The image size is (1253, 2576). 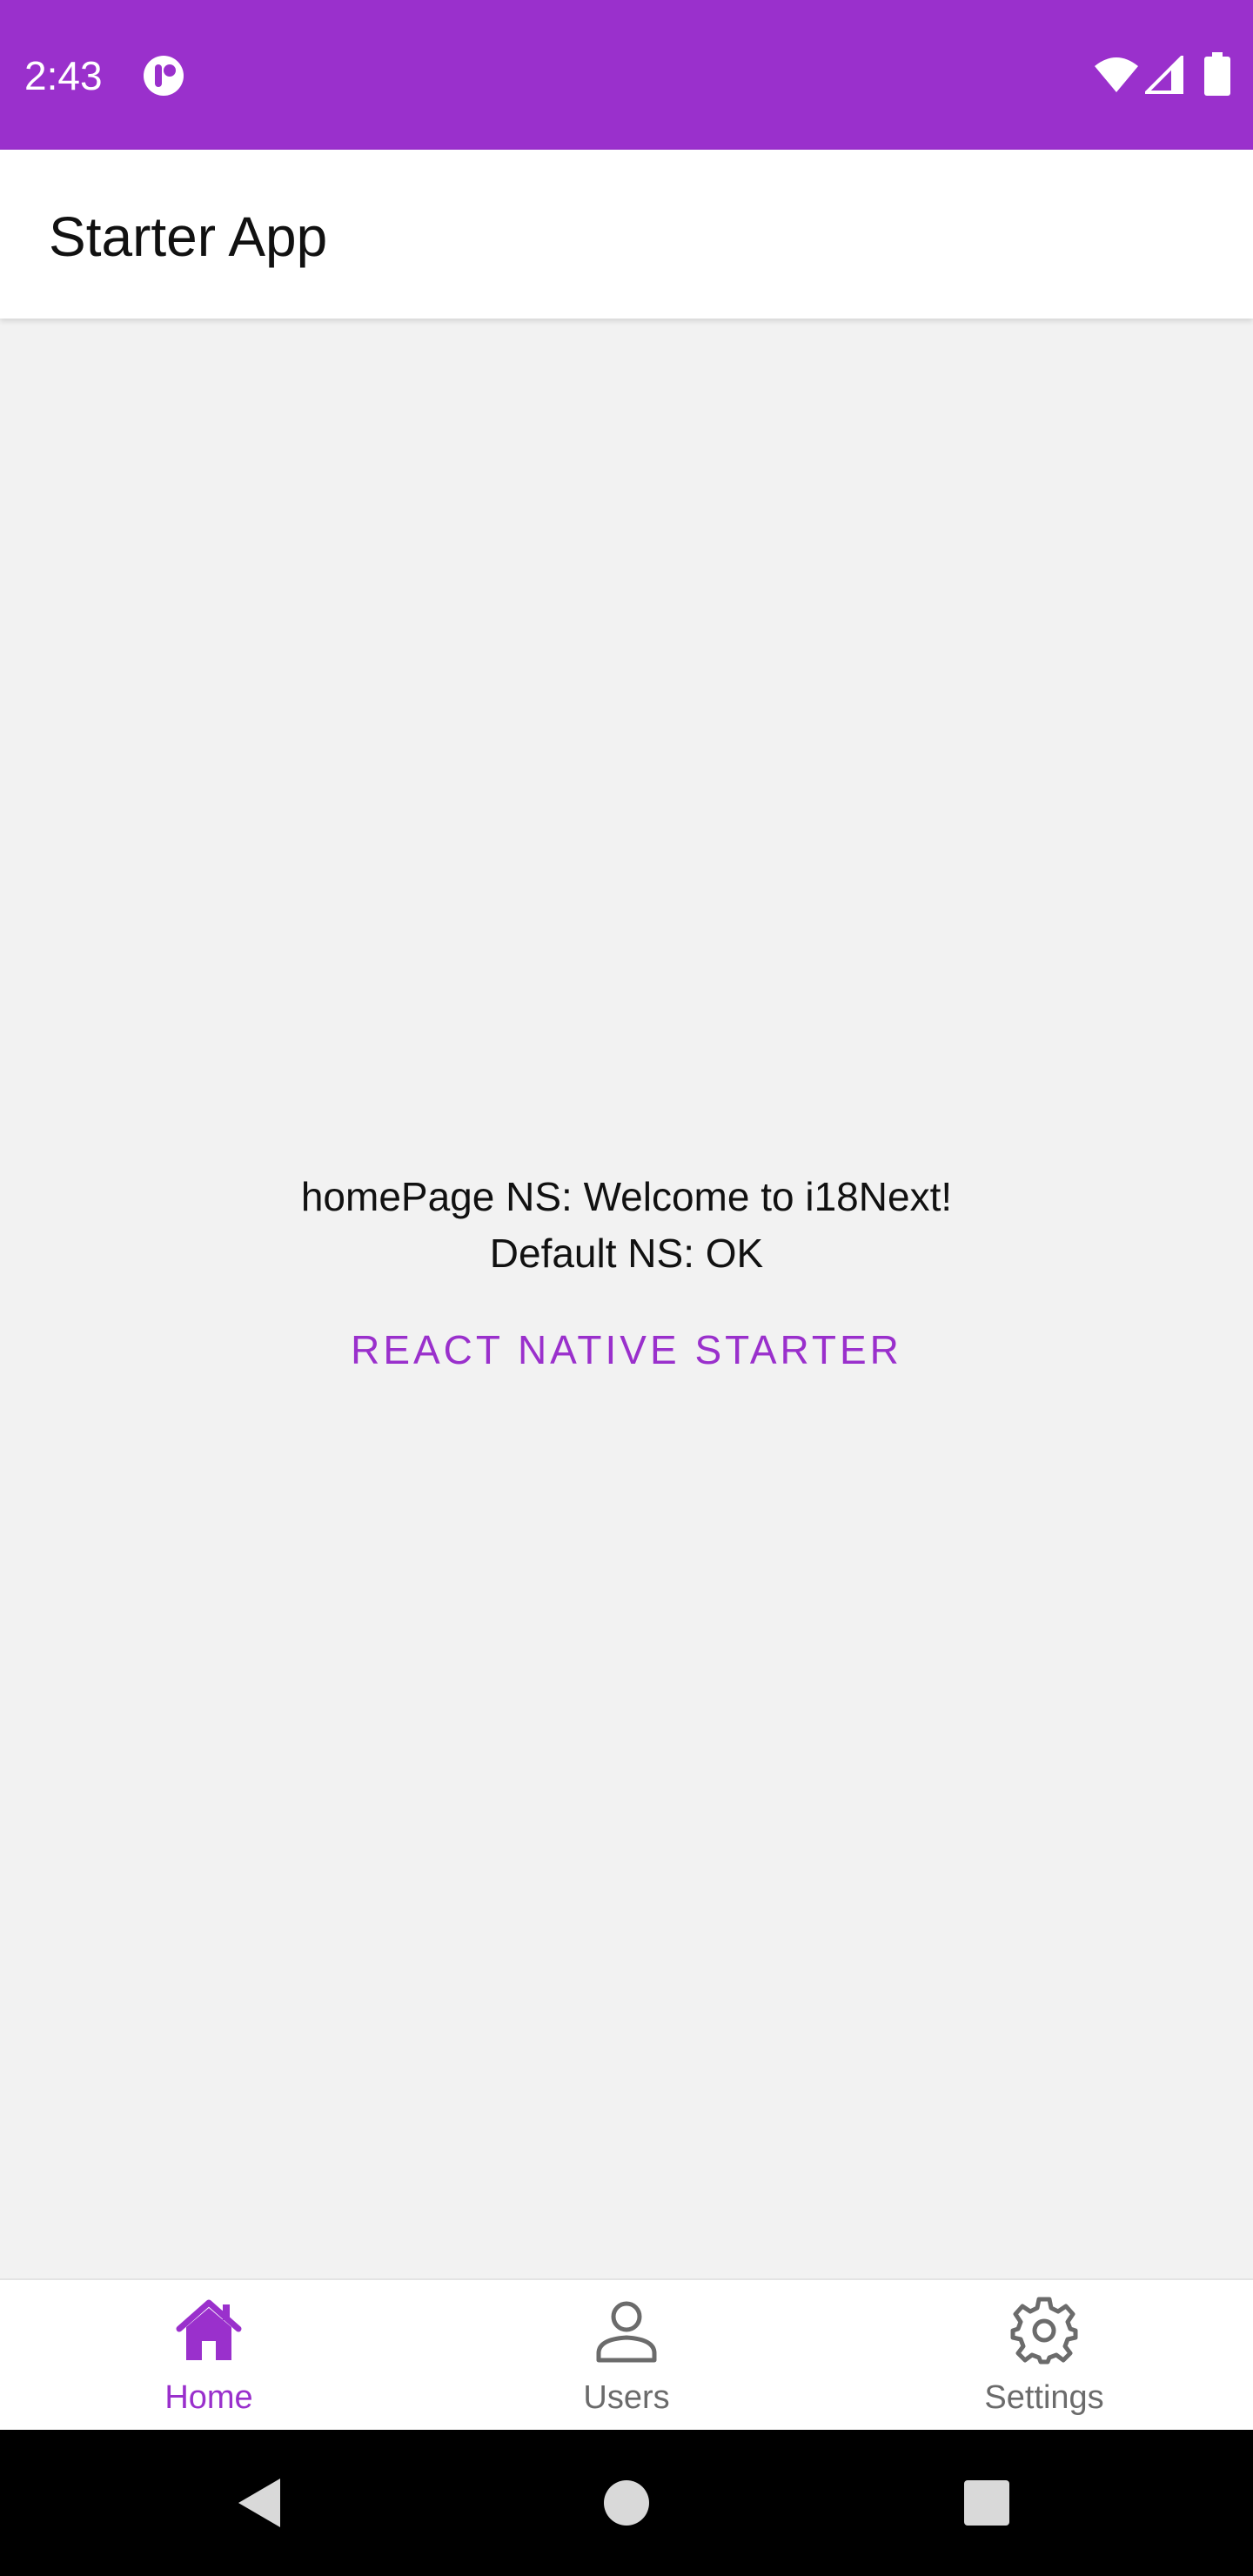 I want to click on tab-home-label: Home, so click(x=208, y=2397).